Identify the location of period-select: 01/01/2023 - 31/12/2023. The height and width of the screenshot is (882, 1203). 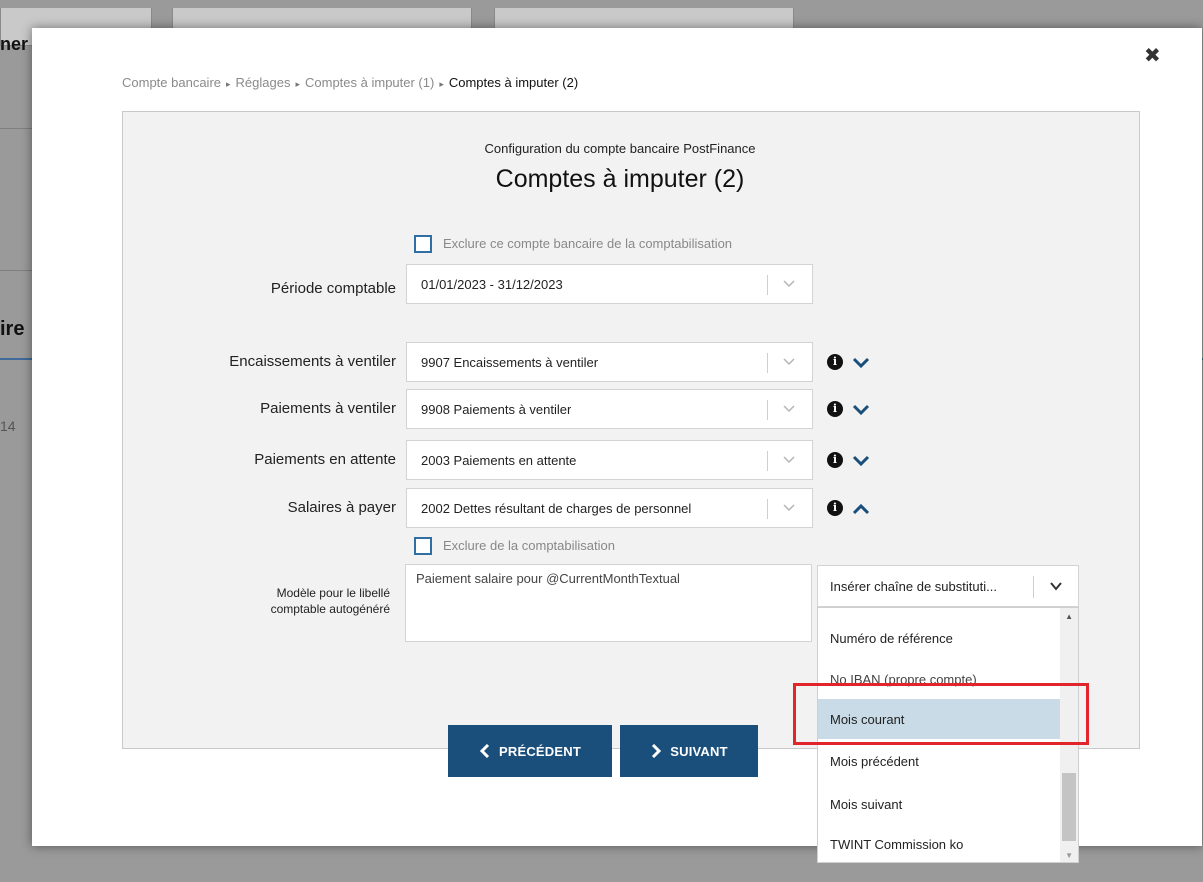
(609, 284).